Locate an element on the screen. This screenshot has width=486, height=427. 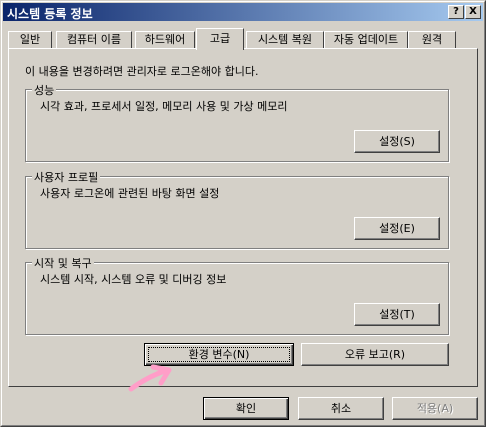
user-profiles-desc: 사용자 로그온에 관련된 바탕 화면 설정 is located at coordinates (130, 193).